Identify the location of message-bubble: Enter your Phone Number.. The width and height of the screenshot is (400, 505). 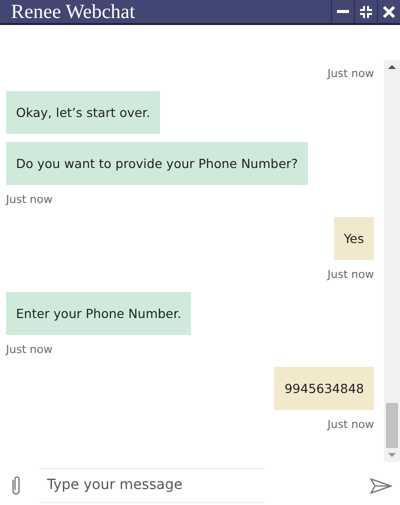
(99, 313).